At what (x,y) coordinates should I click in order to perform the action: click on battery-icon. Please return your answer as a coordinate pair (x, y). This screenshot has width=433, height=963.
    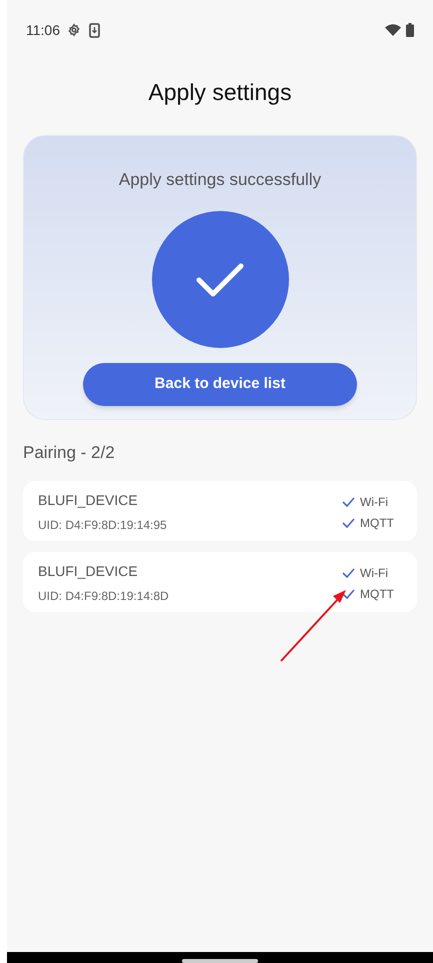
    Looking at the image, I should click on (410, 30).